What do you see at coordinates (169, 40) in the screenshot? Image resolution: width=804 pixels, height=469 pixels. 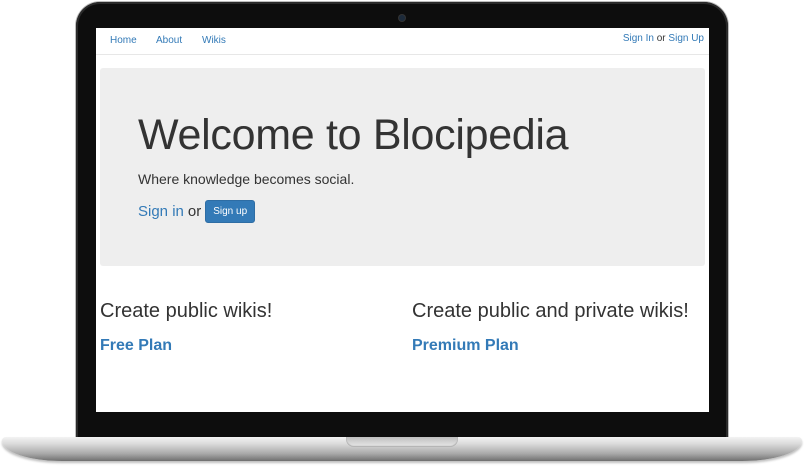 I see `nav-about-link: About` at bounding box center [169, 40].